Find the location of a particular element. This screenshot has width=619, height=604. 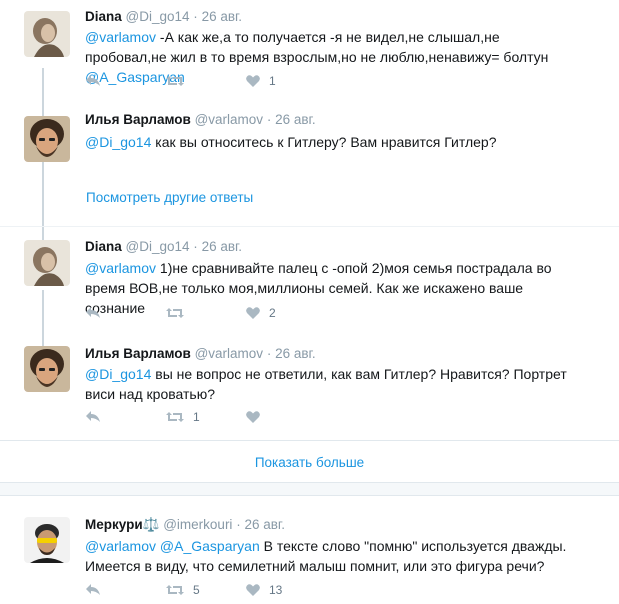

more-replies-link: Посмотреть другие ответы is located at coordinates (169, 197).